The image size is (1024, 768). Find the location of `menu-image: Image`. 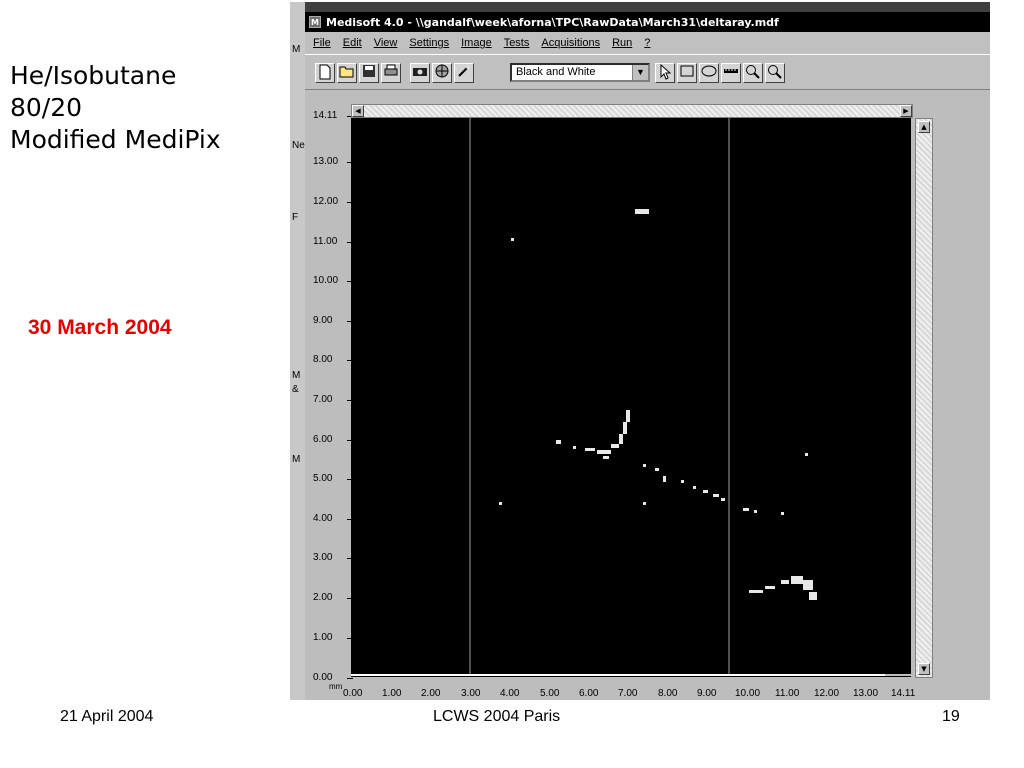

menu-image: Image is located at coordinates (476, 43).